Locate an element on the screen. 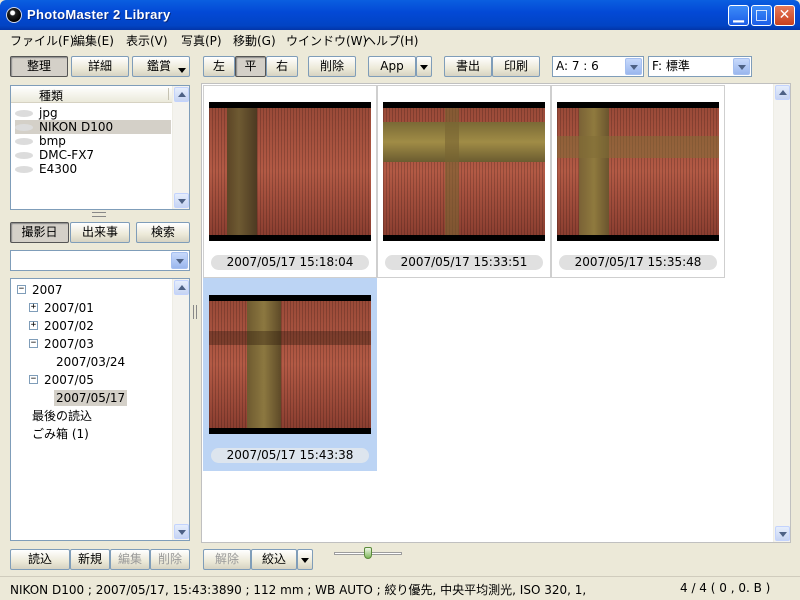 Image resolution: width=800 pixels, height=600 pixels. export-button: 書出 is located at coordinates (468, 66).